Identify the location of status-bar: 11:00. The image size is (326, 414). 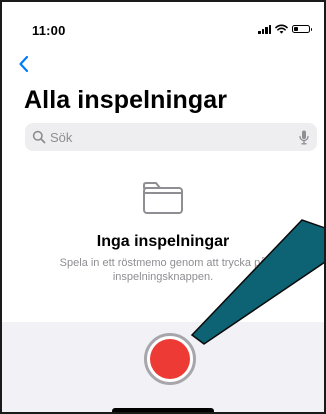
(163, 22).